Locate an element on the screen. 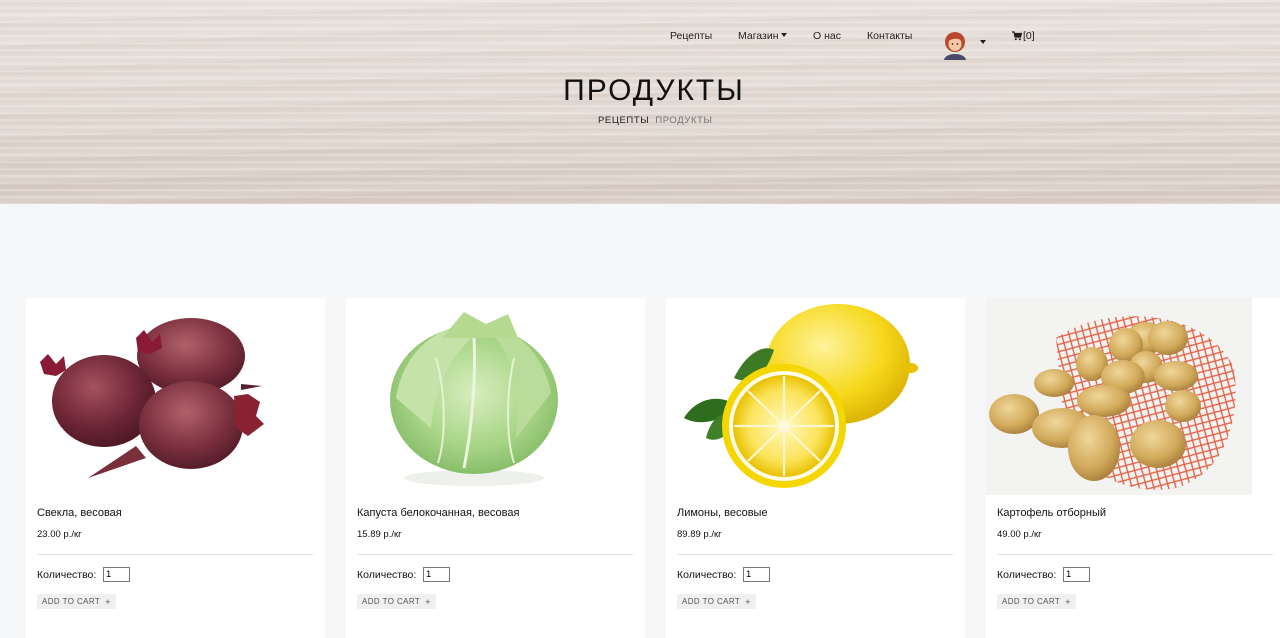 This screenshot has width=1280, height=638. product-name: Лимоны, весовые is located at coordinates (722, 513).